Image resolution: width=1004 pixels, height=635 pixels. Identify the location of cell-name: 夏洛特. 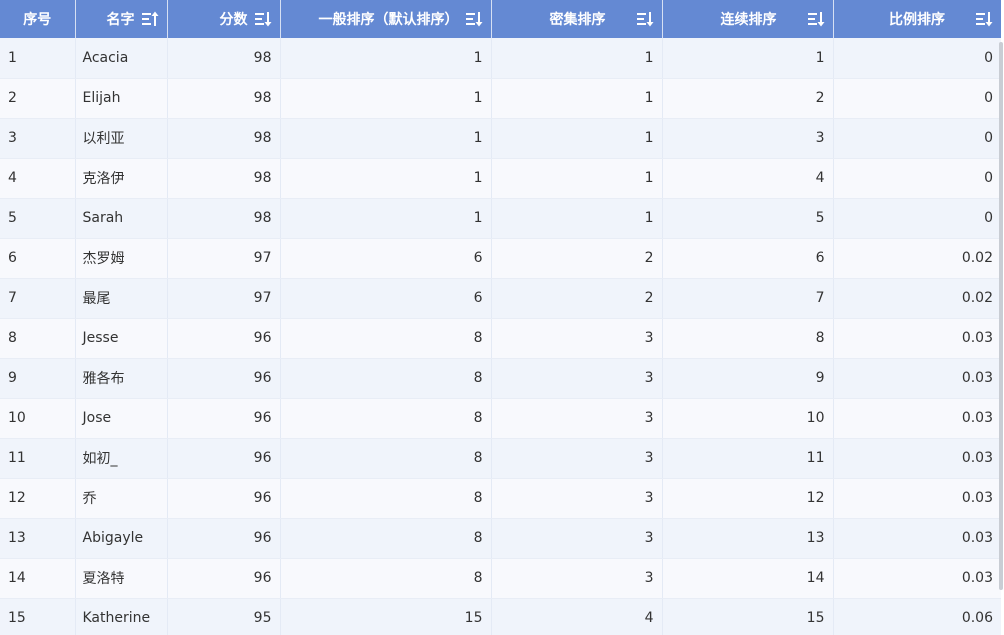
(121, 578).